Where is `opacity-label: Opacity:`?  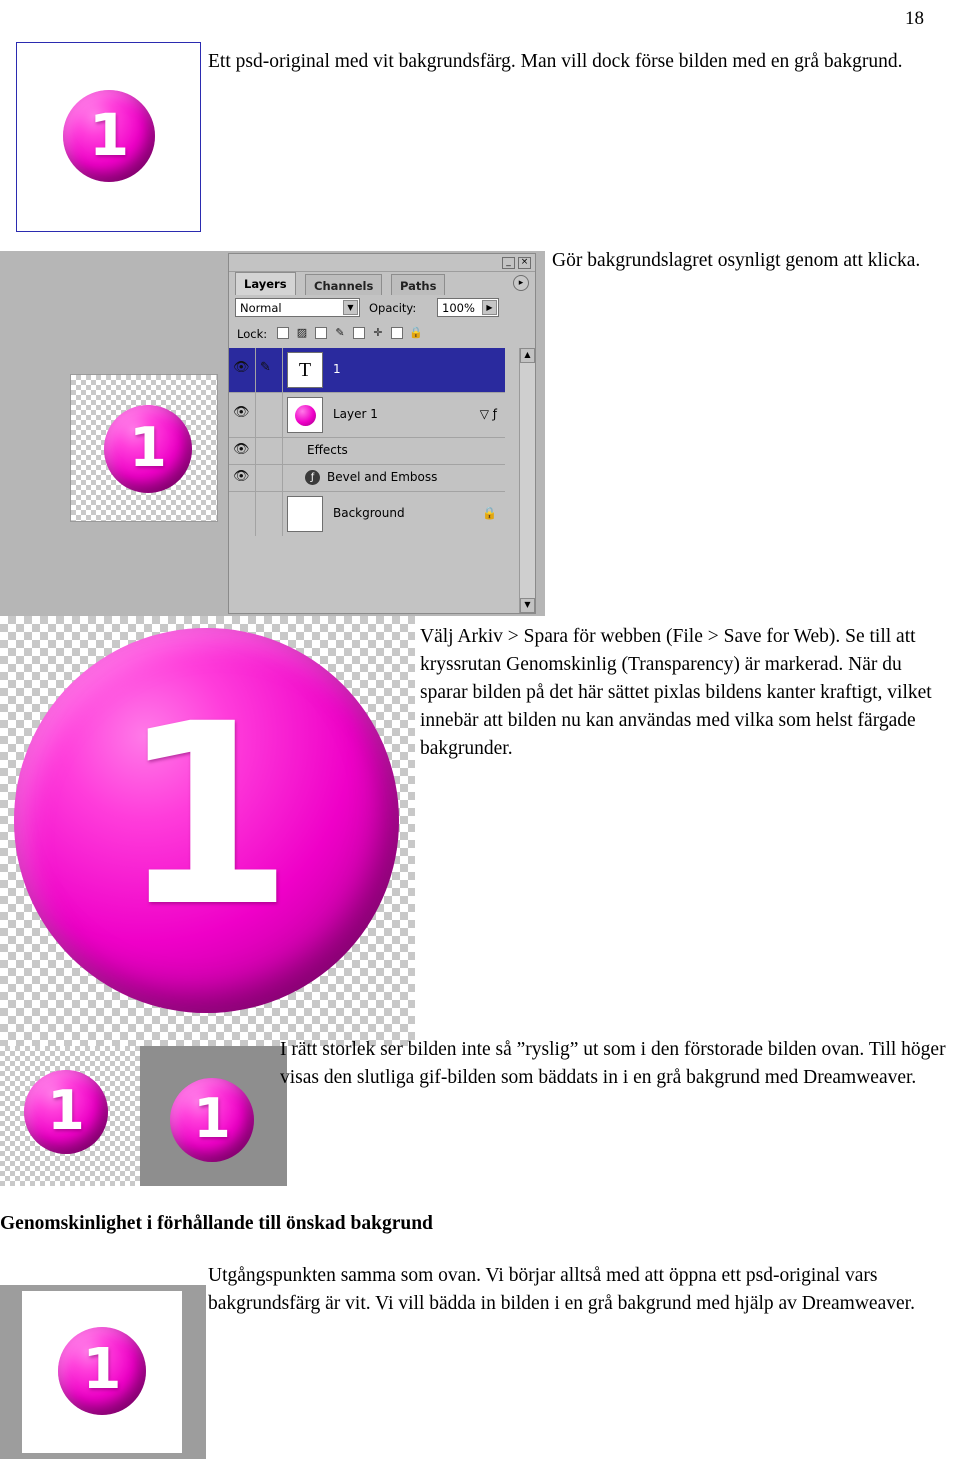
opacity-label: Opacity: is located at coordinates (393, 308).